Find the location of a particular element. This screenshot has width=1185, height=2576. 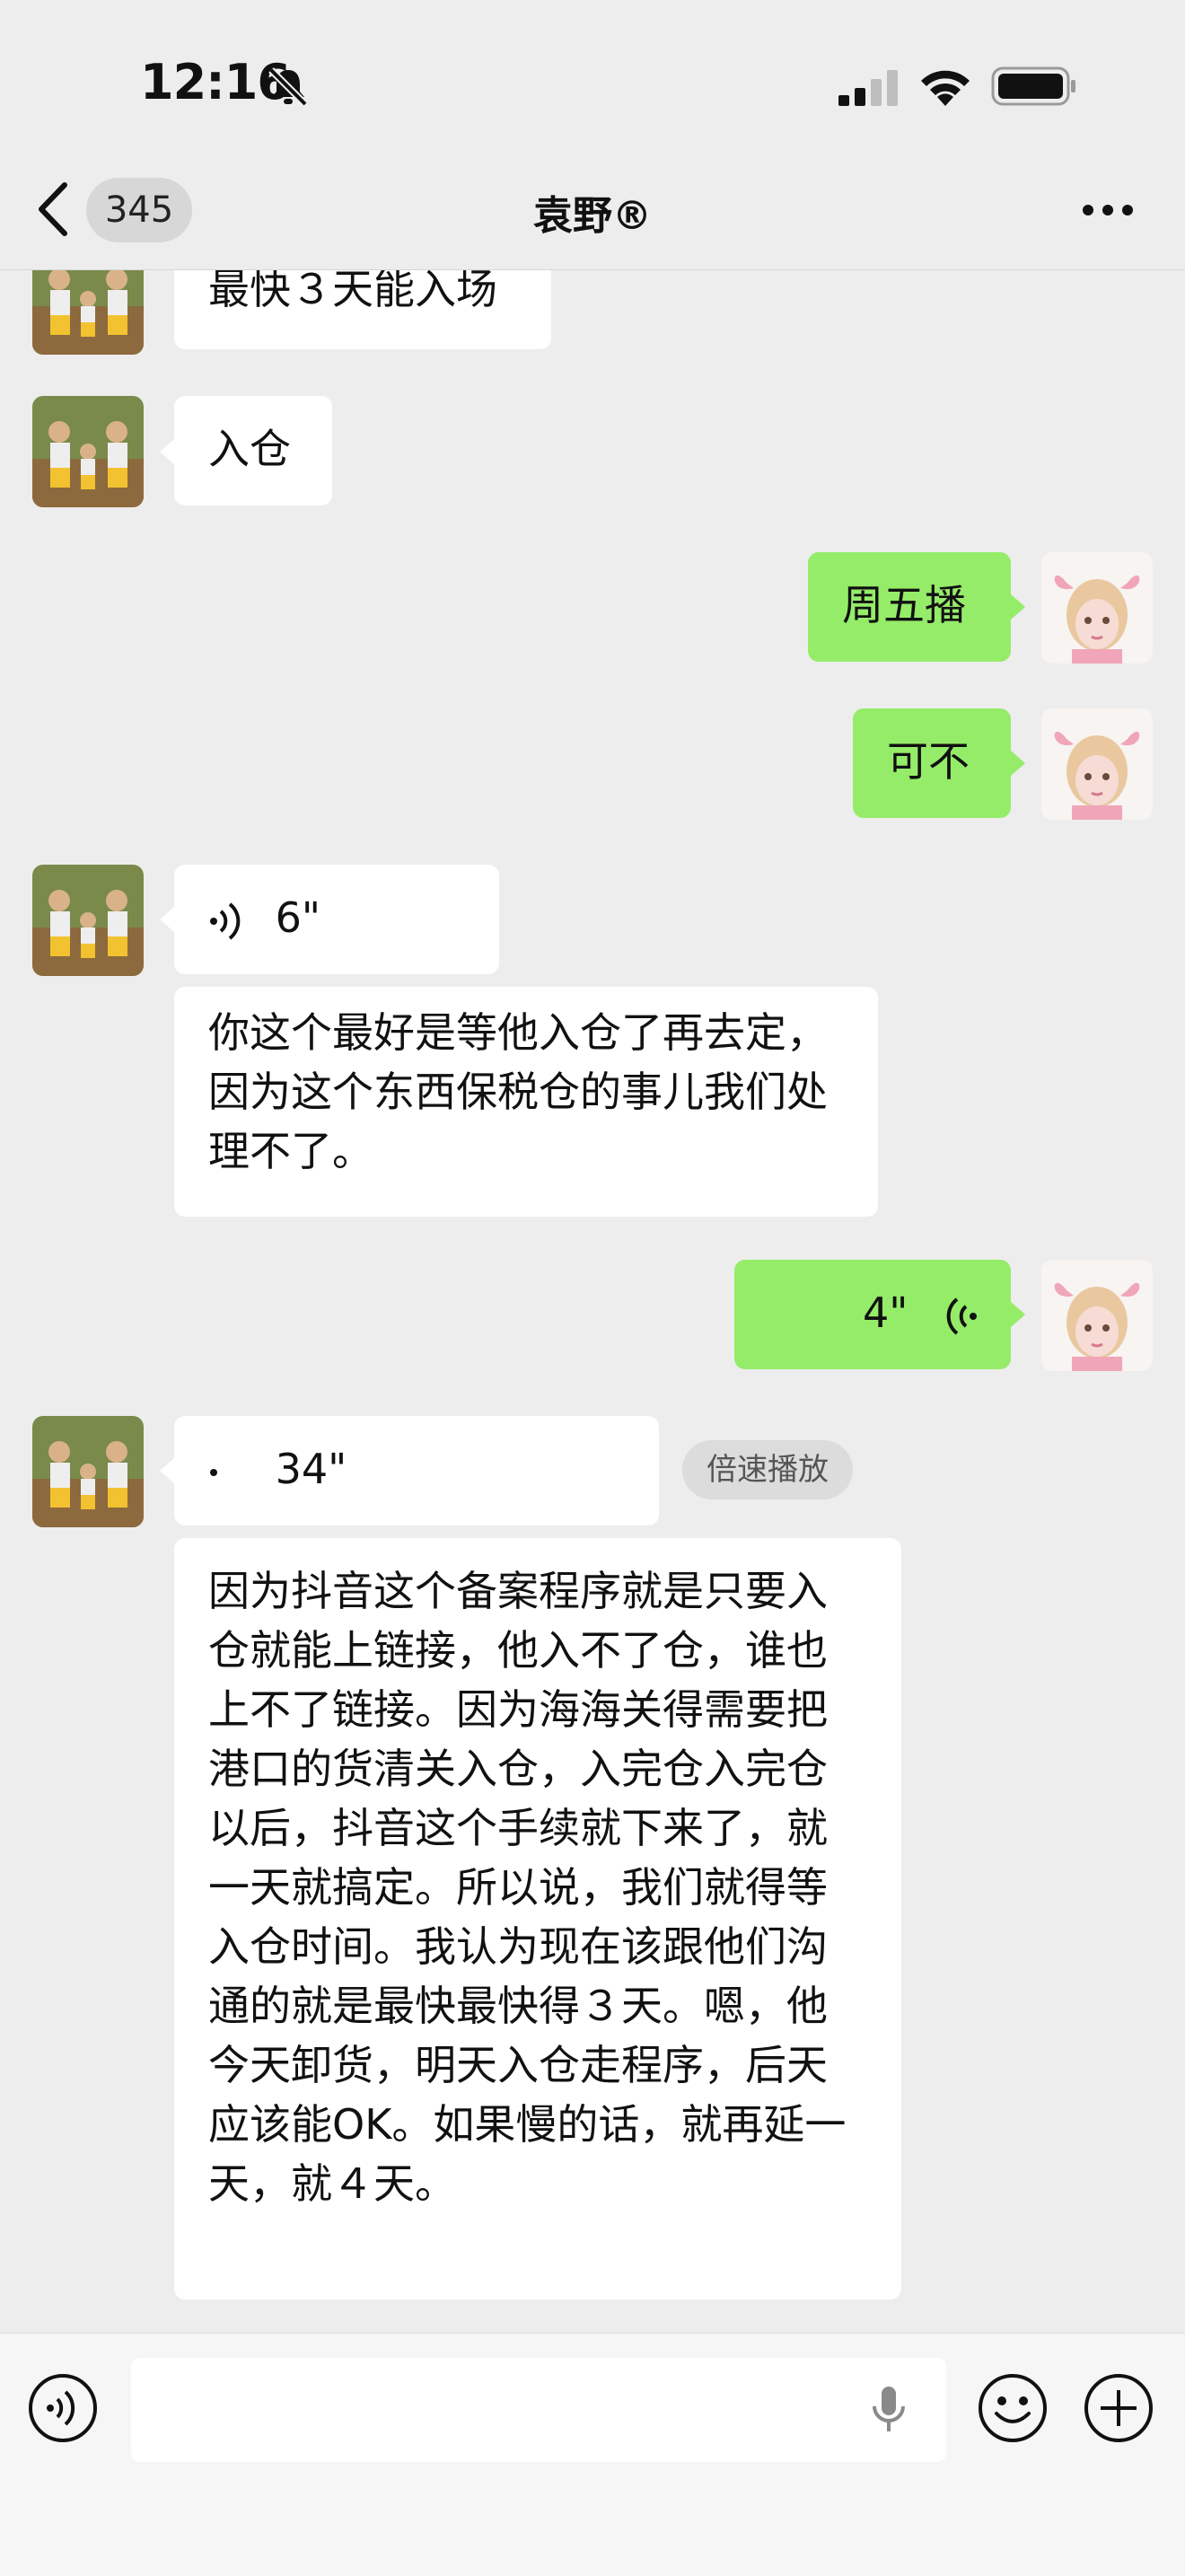

plus-icon is located at coordinates (1118, 2408).